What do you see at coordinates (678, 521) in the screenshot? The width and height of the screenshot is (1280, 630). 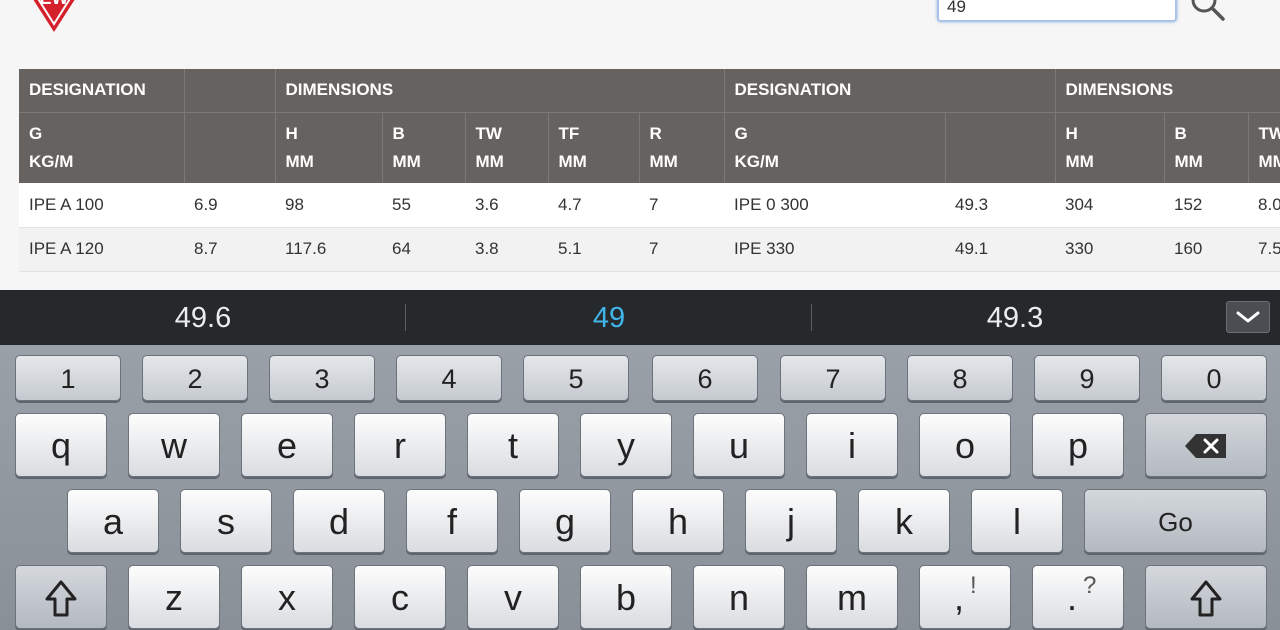 I see `key-h: h` at bounding box center [678, 521].